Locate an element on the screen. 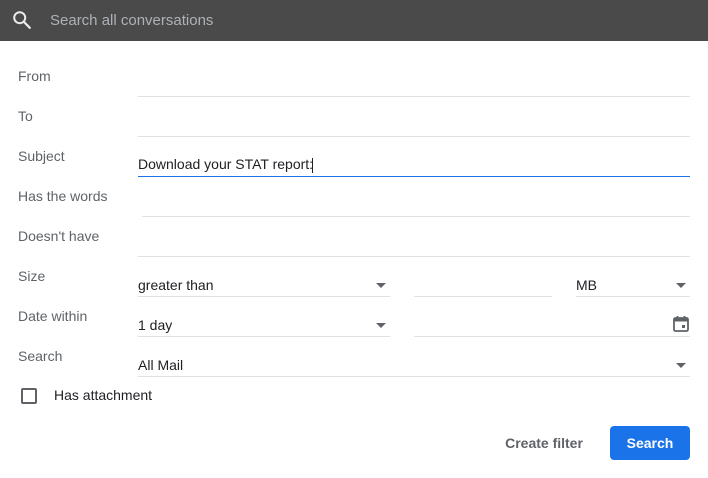 The height and width of the screenshot is (478, 708). has-words-row: Has the words is located at coordinates (354, 196).